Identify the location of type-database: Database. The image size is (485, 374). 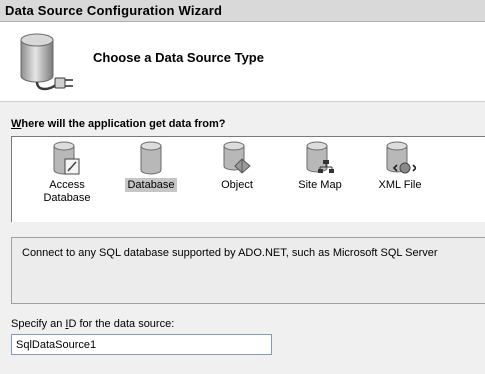
(151, 179).